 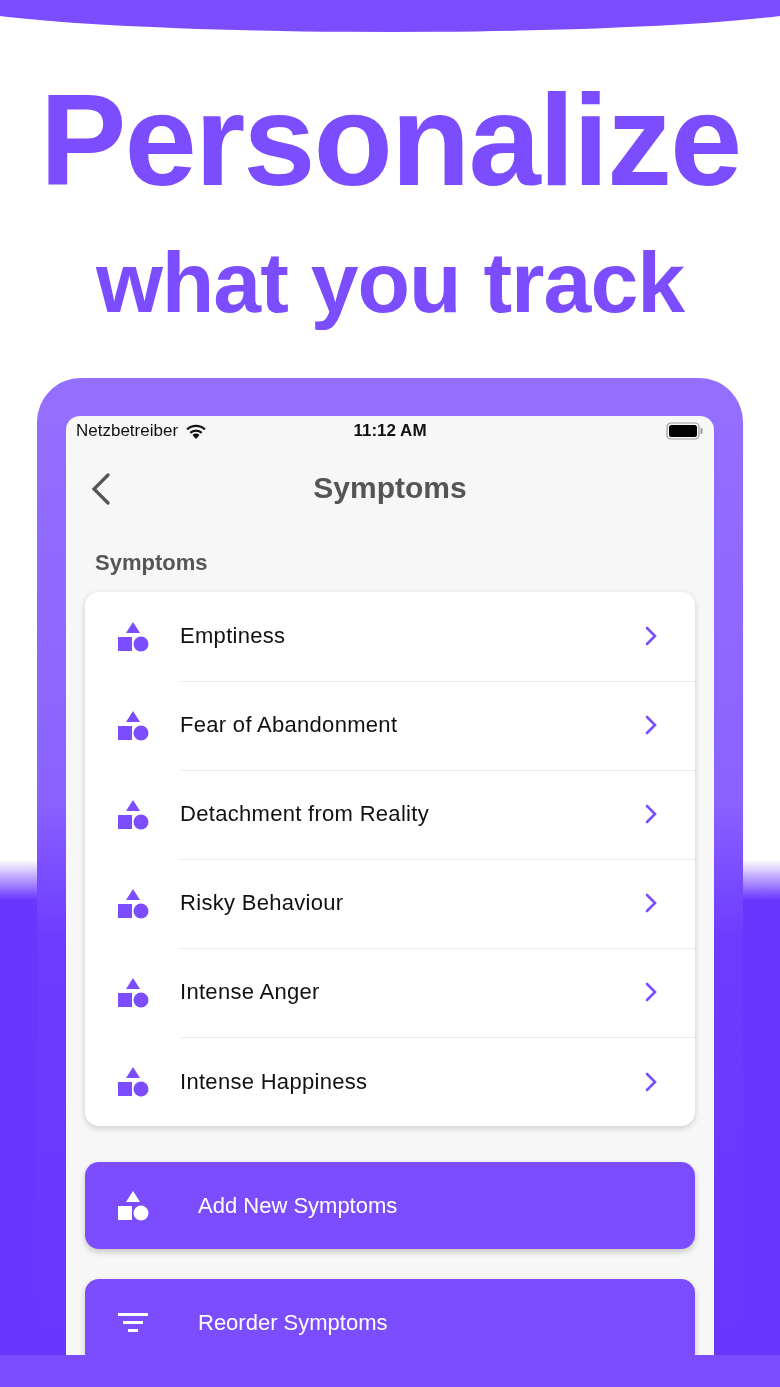 What do you see at coordinates (412, 725) in the screenshot?
I see `symptom-item: Fear of Abandonment` at bounding box center [412, 725].